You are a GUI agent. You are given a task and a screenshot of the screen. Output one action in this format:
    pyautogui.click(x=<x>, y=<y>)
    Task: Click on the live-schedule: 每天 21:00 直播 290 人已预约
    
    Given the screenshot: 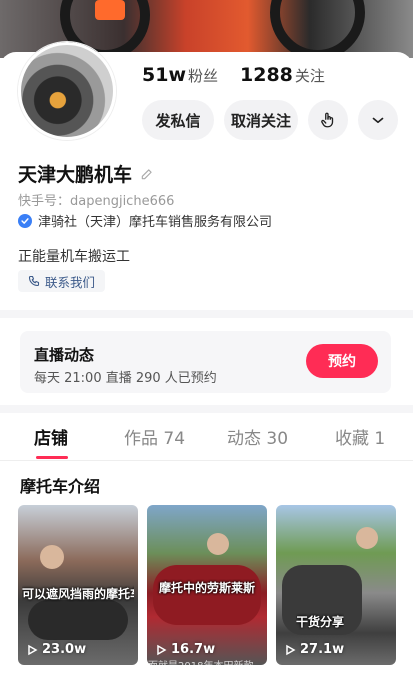 What is the action you would take?
    pyautogui.click(x=125, y=378)
    